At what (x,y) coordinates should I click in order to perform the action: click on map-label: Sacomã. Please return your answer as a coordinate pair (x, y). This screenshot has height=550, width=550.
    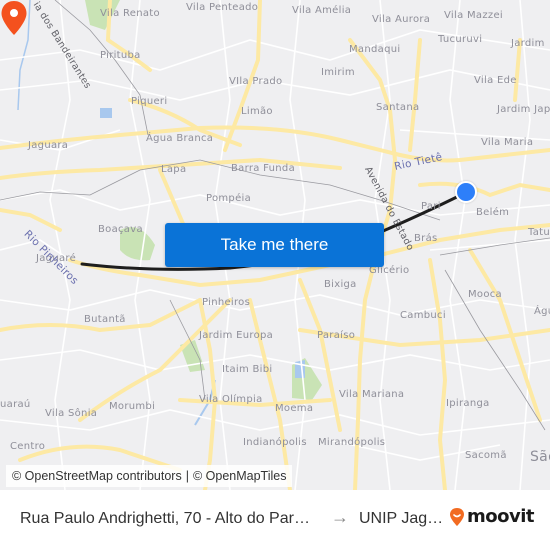
    Looking at the image, I should click on (486, 455).